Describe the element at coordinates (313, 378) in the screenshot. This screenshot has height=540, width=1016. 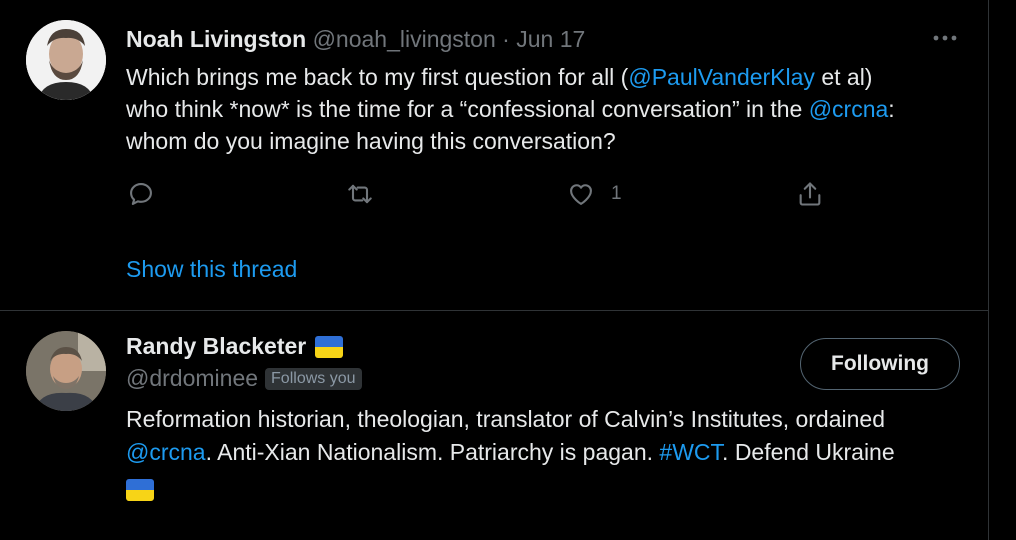
I see `follows-you-badge: Follows you` at that location.